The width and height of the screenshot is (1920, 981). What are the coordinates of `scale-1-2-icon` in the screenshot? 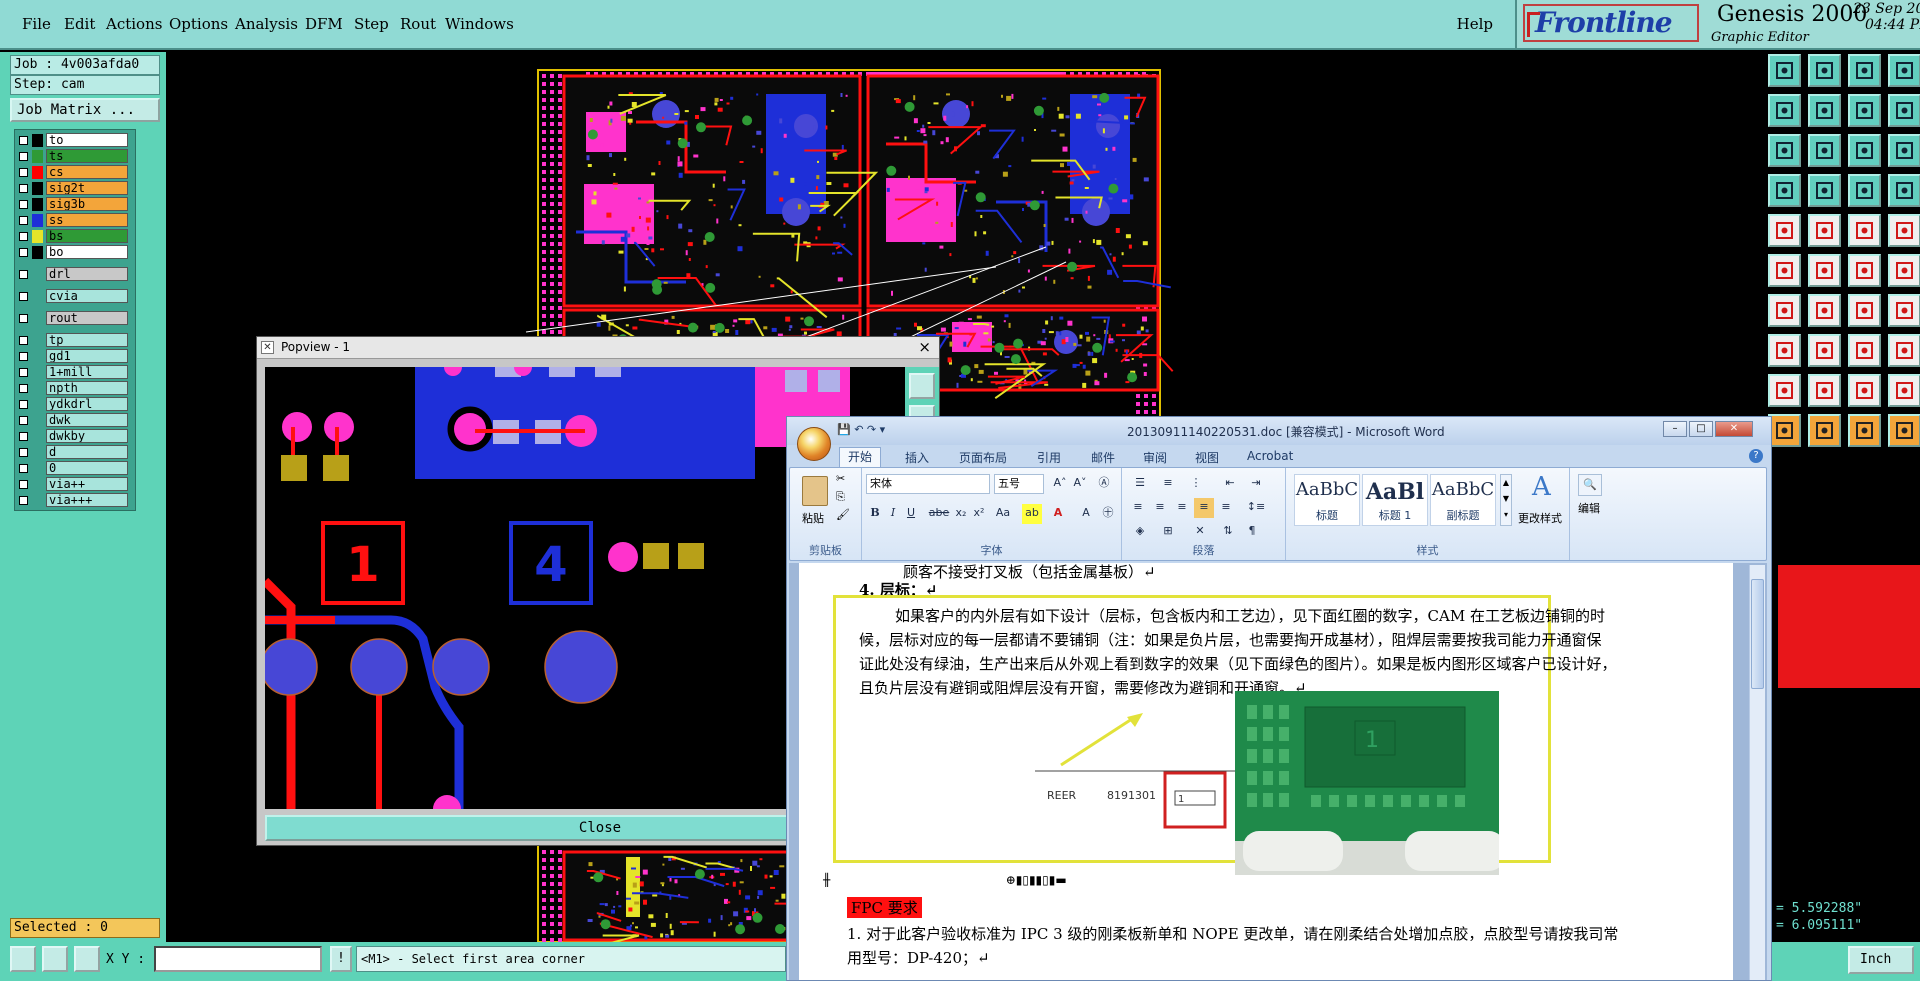 It's located at (1864, 150).